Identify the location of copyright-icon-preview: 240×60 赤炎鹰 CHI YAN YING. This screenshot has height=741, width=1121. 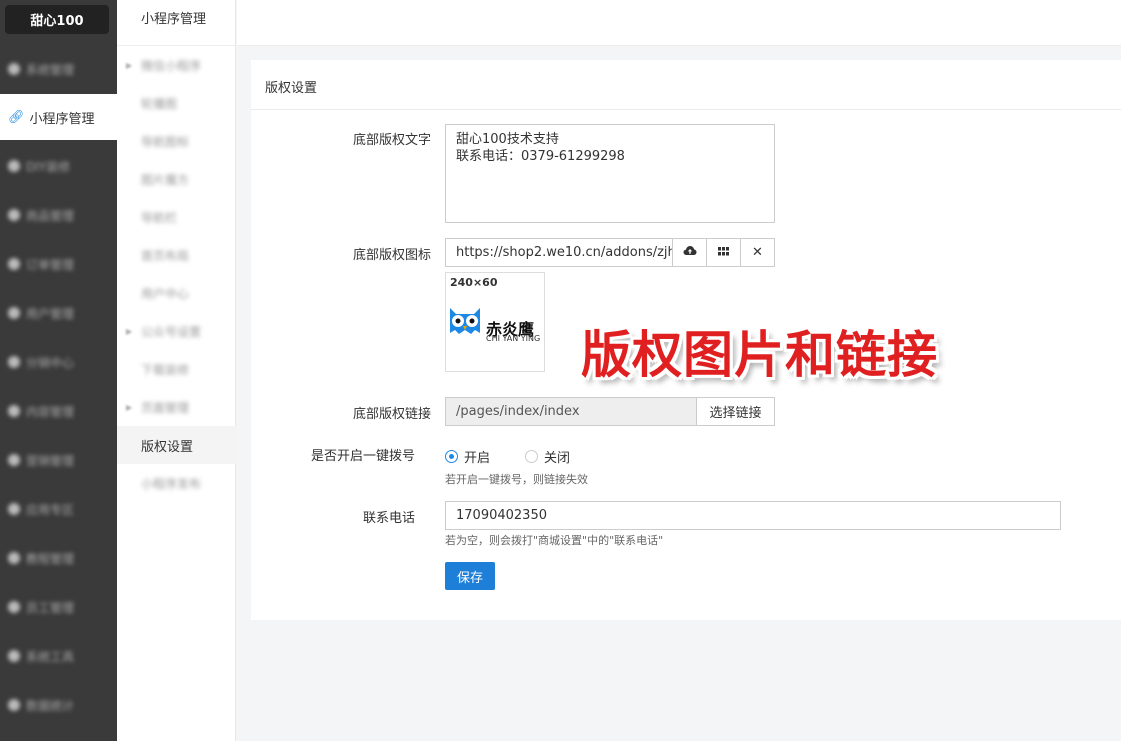
(495, 322).